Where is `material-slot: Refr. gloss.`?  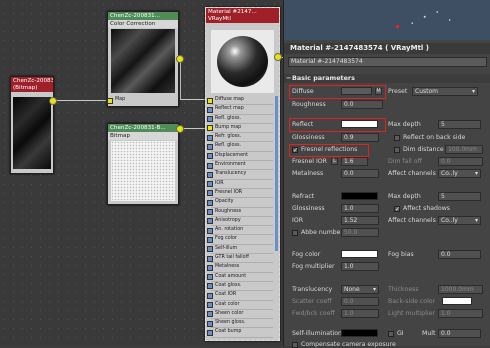
material-slot: Refr. gloss. is located at coordinates (240, 138).